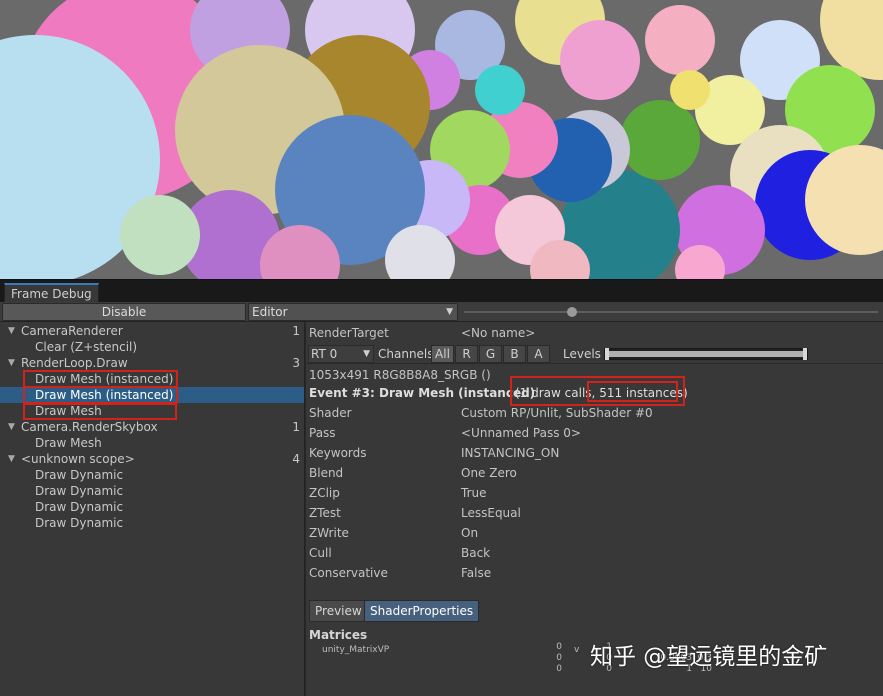 The height and width of the screenshot is (696, 883). What do you see at coordinates (805, 354) in the screenshot?
I see `levels-max-handle` at bounding box center [805, 354].